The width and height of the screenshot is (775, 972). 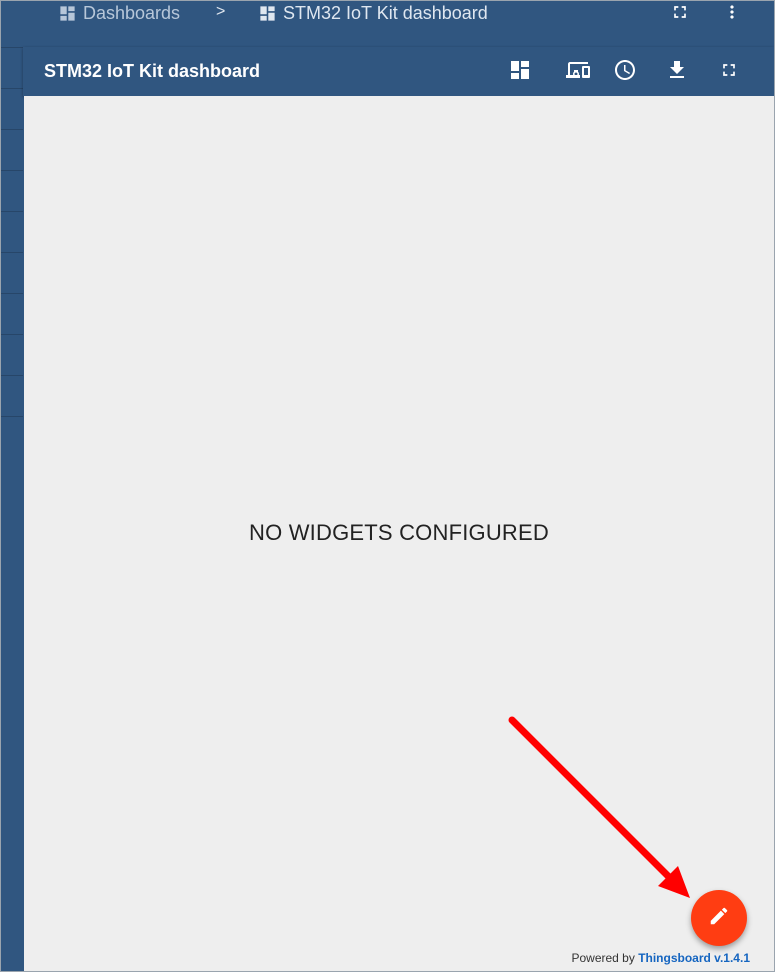 I want to click on more-vert-icon, so click(x=732, y=14).